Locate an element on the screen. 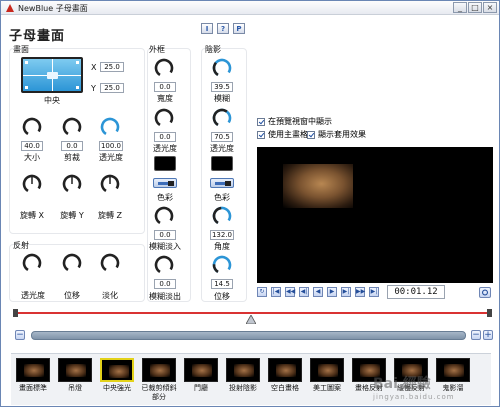 The image size is (500, 407). zoom-scroll-row: − − + is located at coordinates (254, 336).